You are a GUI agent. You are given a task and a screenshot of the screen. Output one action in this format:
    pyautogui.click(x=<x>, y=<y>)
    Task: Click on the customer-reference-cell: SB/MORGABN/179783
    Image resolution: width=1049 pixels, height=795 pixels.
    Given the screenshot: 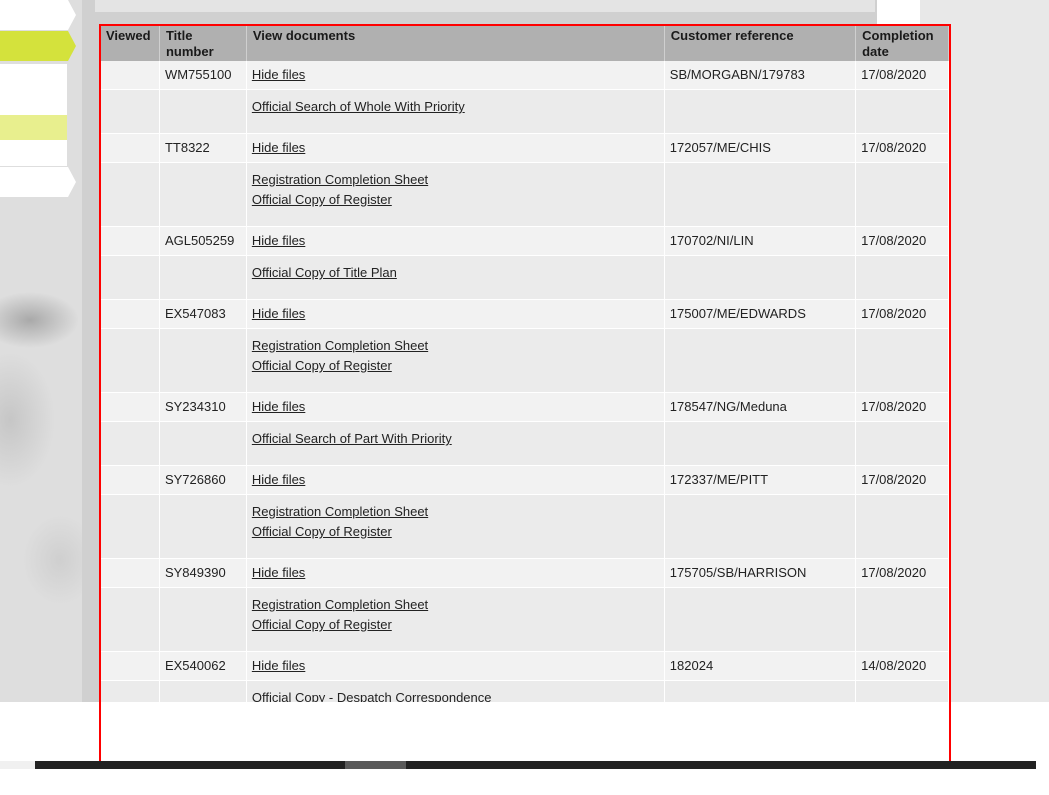 What is the action you would take?
    pyautogui.click(x=760, y=75)
    